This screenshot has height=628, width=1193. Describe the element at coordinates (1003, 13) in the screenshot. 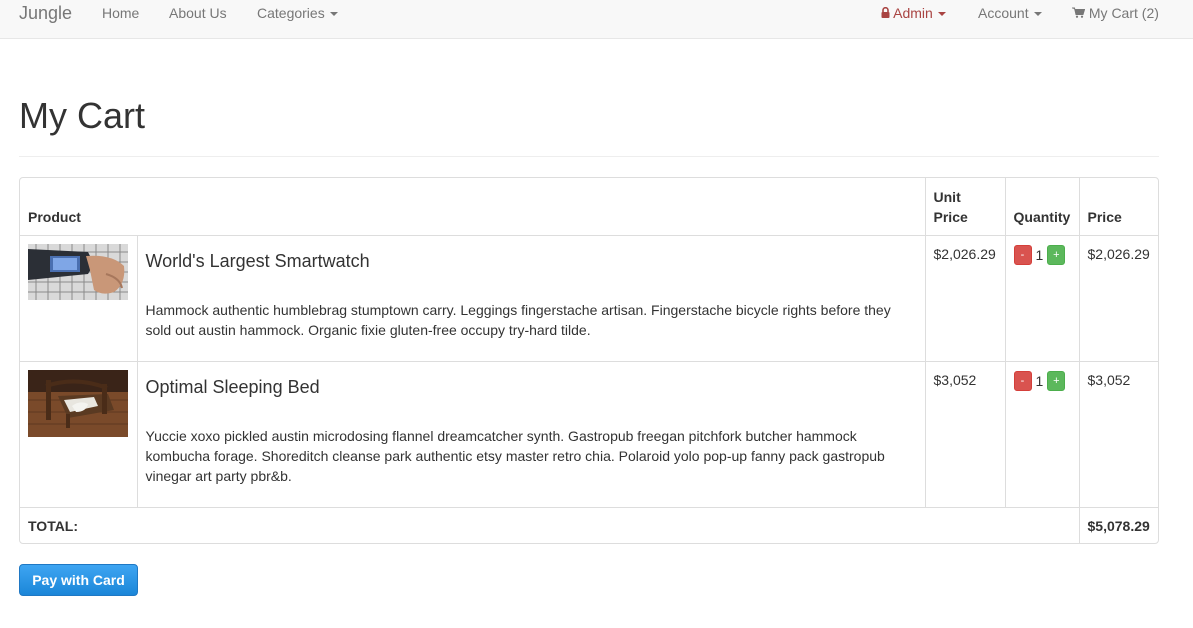

I see `nav-account-label: Account` at that location.